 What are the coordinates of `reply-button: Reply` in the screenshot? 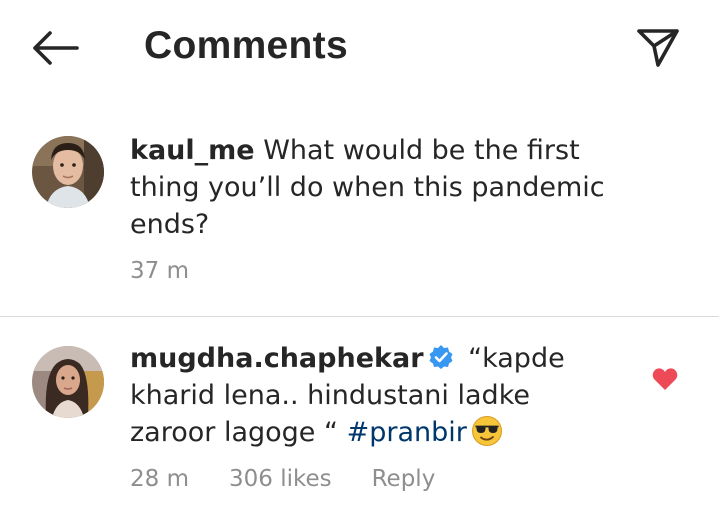 It's located at (404, 479).